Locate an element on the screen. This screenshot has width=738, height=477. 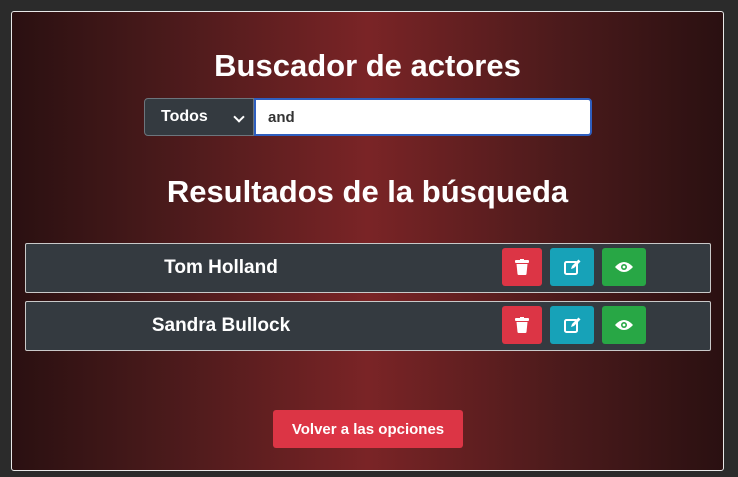
result-row: Sandra Bullock is located at coordinates (368, 326).